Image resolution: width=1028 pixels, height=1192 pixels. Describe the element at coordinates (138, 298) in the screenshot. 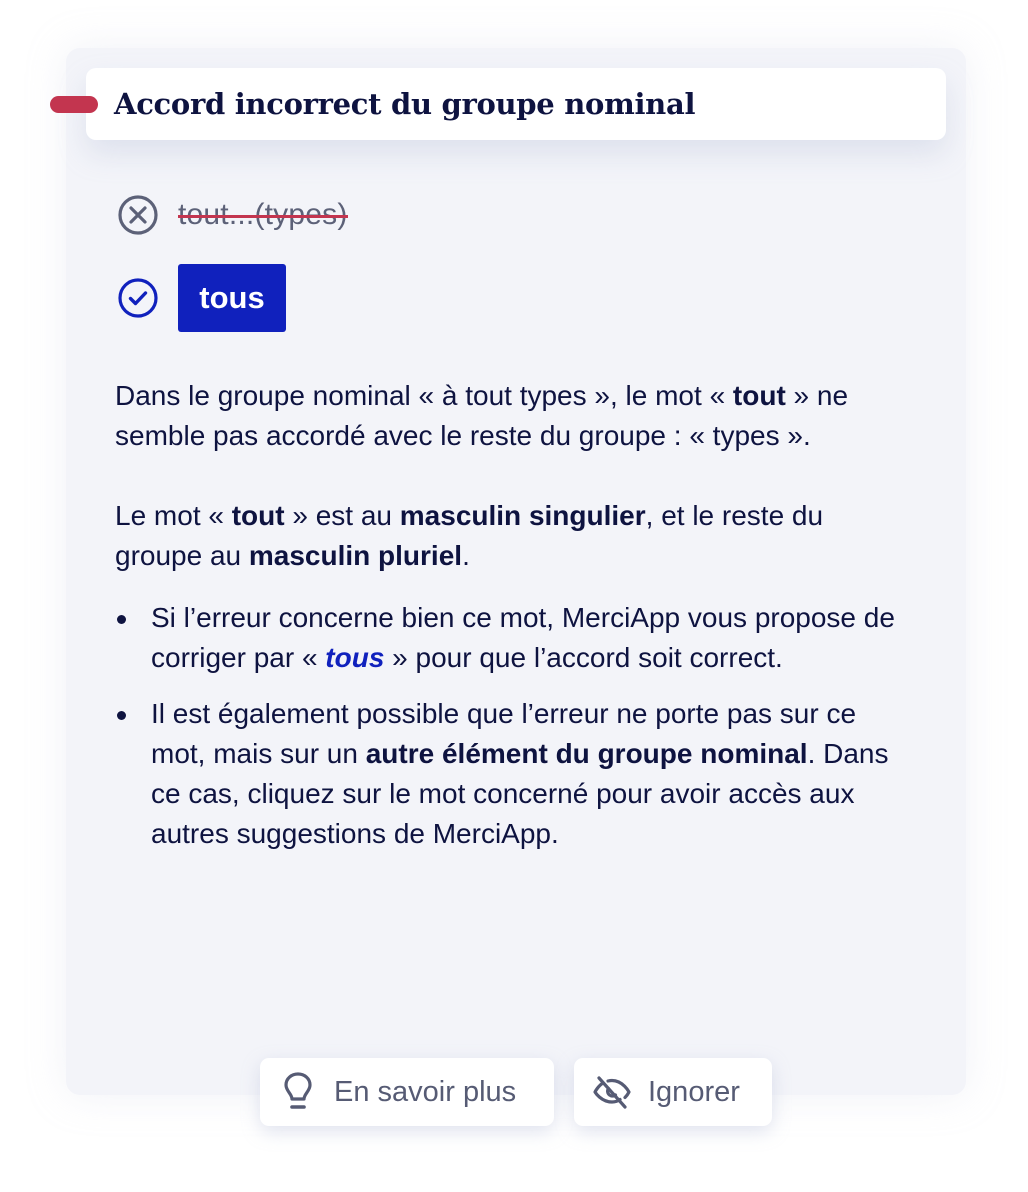

I see `check-circle-icon` at that location.